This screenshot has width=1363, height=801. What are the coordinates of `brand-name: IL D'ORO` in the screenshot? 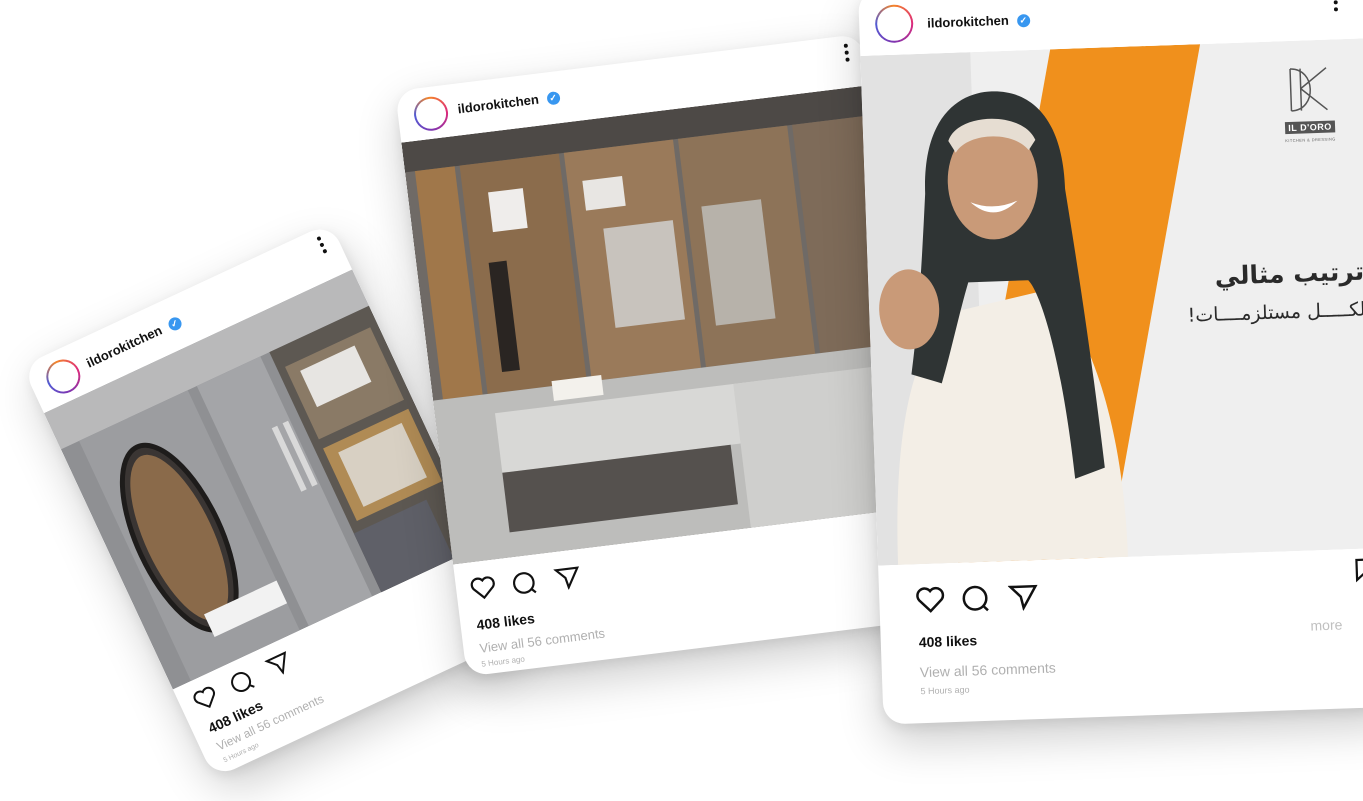 It's located at (1310, 127).